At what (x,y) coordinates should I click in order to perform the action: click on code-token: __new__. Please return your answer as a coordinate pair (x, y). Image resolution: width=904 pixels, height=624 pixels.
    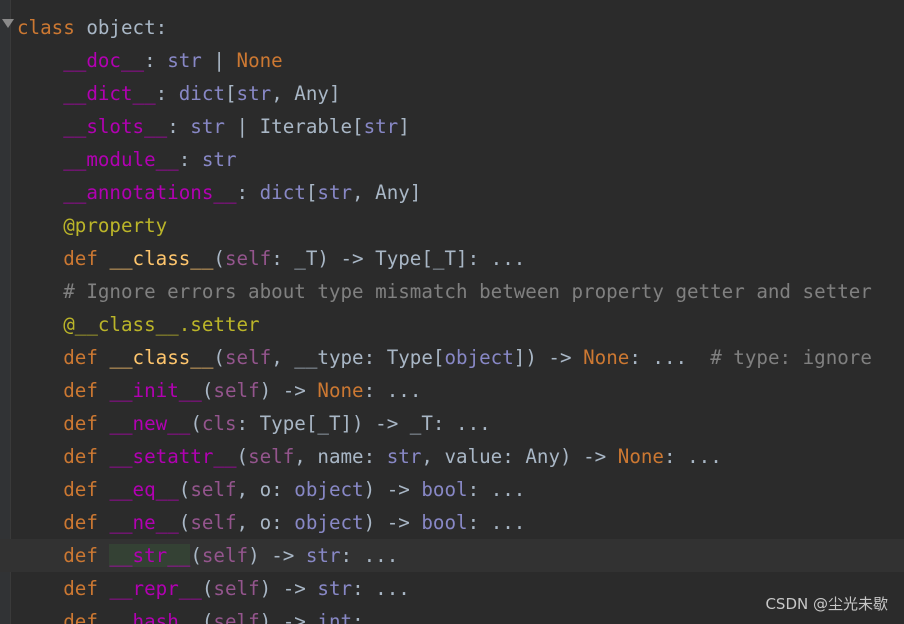
    Looking at the image, I should click on (150, 423).